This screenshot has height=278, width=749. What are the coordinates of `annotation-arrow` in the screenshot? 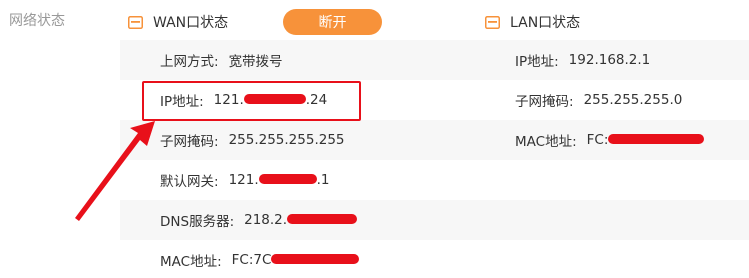 It's located at (115, 171).